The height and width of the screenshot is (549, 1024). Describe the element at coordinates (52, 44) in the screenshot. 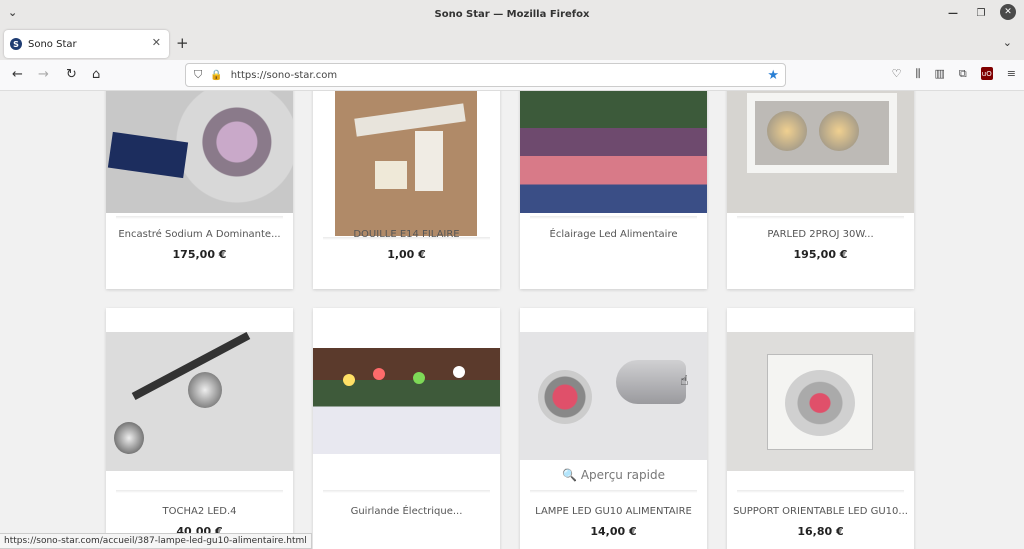

I see `tab-label: Sono Star` at that location.